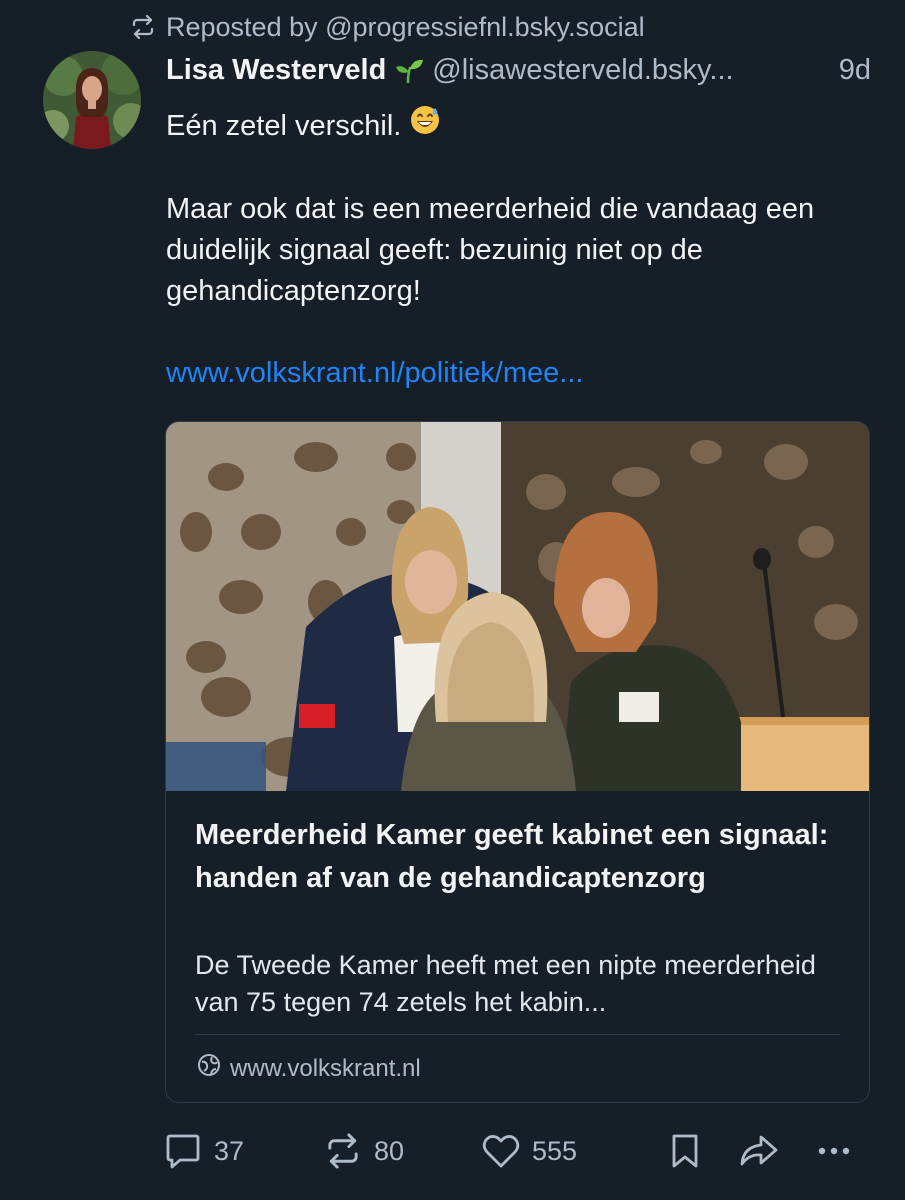 This screenshot has height=1200, width=905. I want to click on share-button, so click(759, 1151).